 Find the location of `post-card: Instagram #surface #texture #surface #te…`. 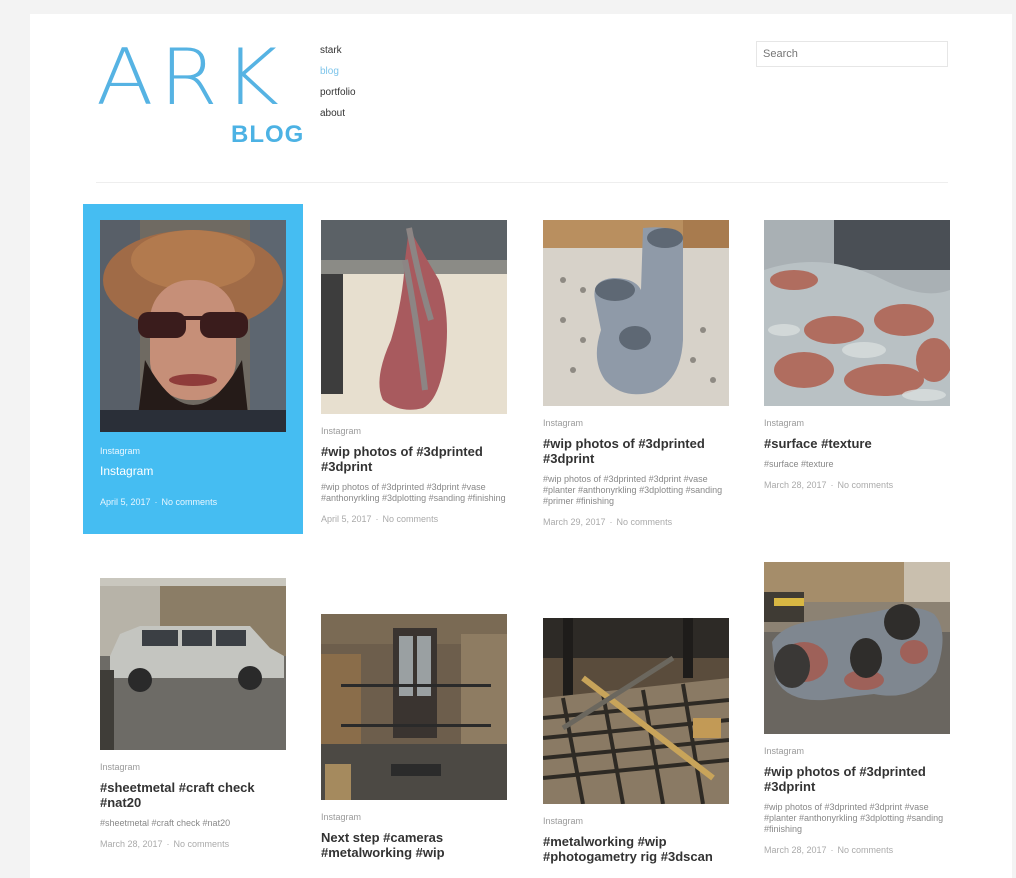

post-card: Instagram #surface #texture #surface #te… is located at coordinates (857, 355).